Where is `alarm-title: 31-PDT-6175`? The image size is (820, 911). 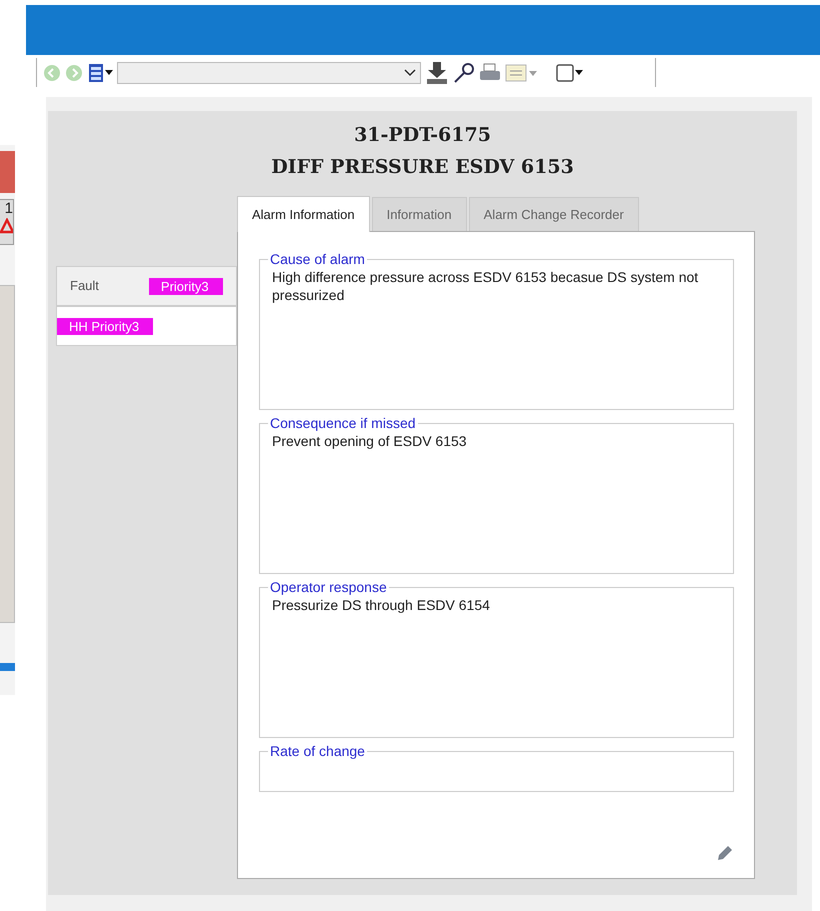 alarm-title: 31-PDT-6175 is located at coordinates (422, 135).